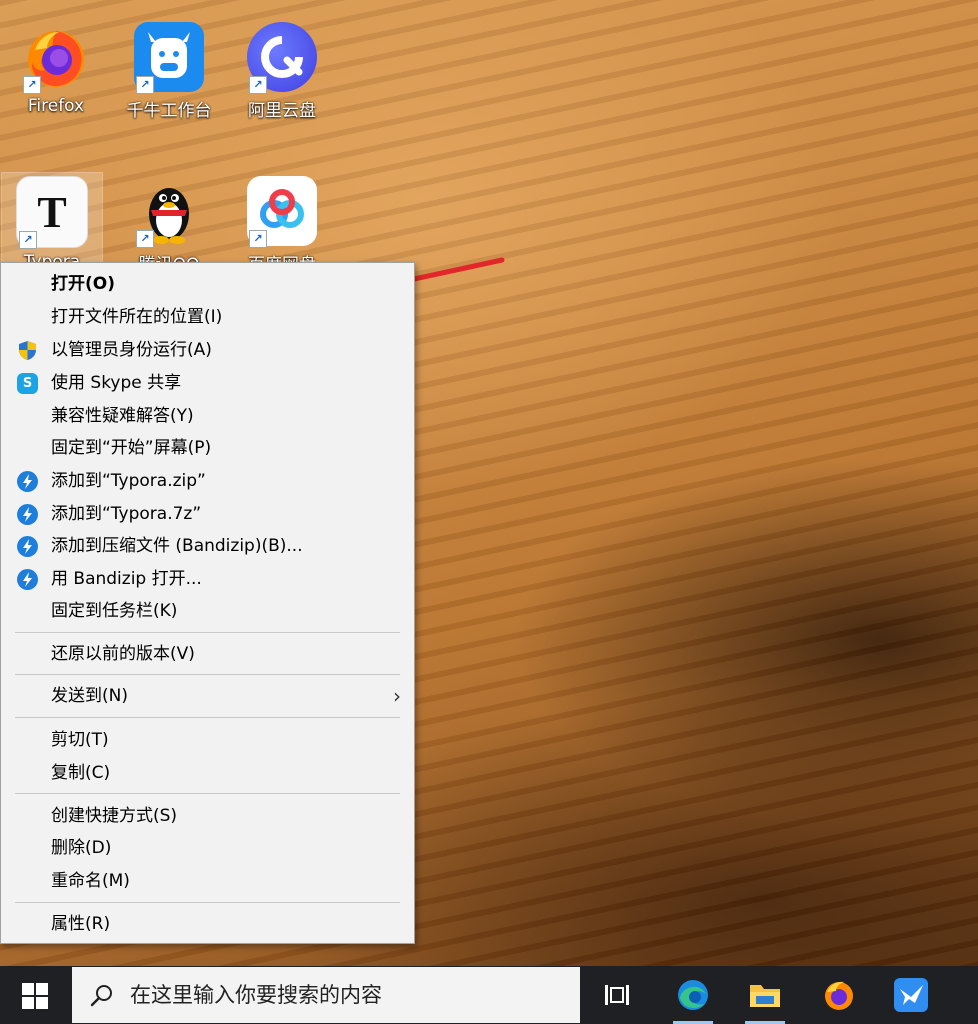  I want to click on menu-item-share-skype: S 使用 Skype 共享, so click(207, 383).